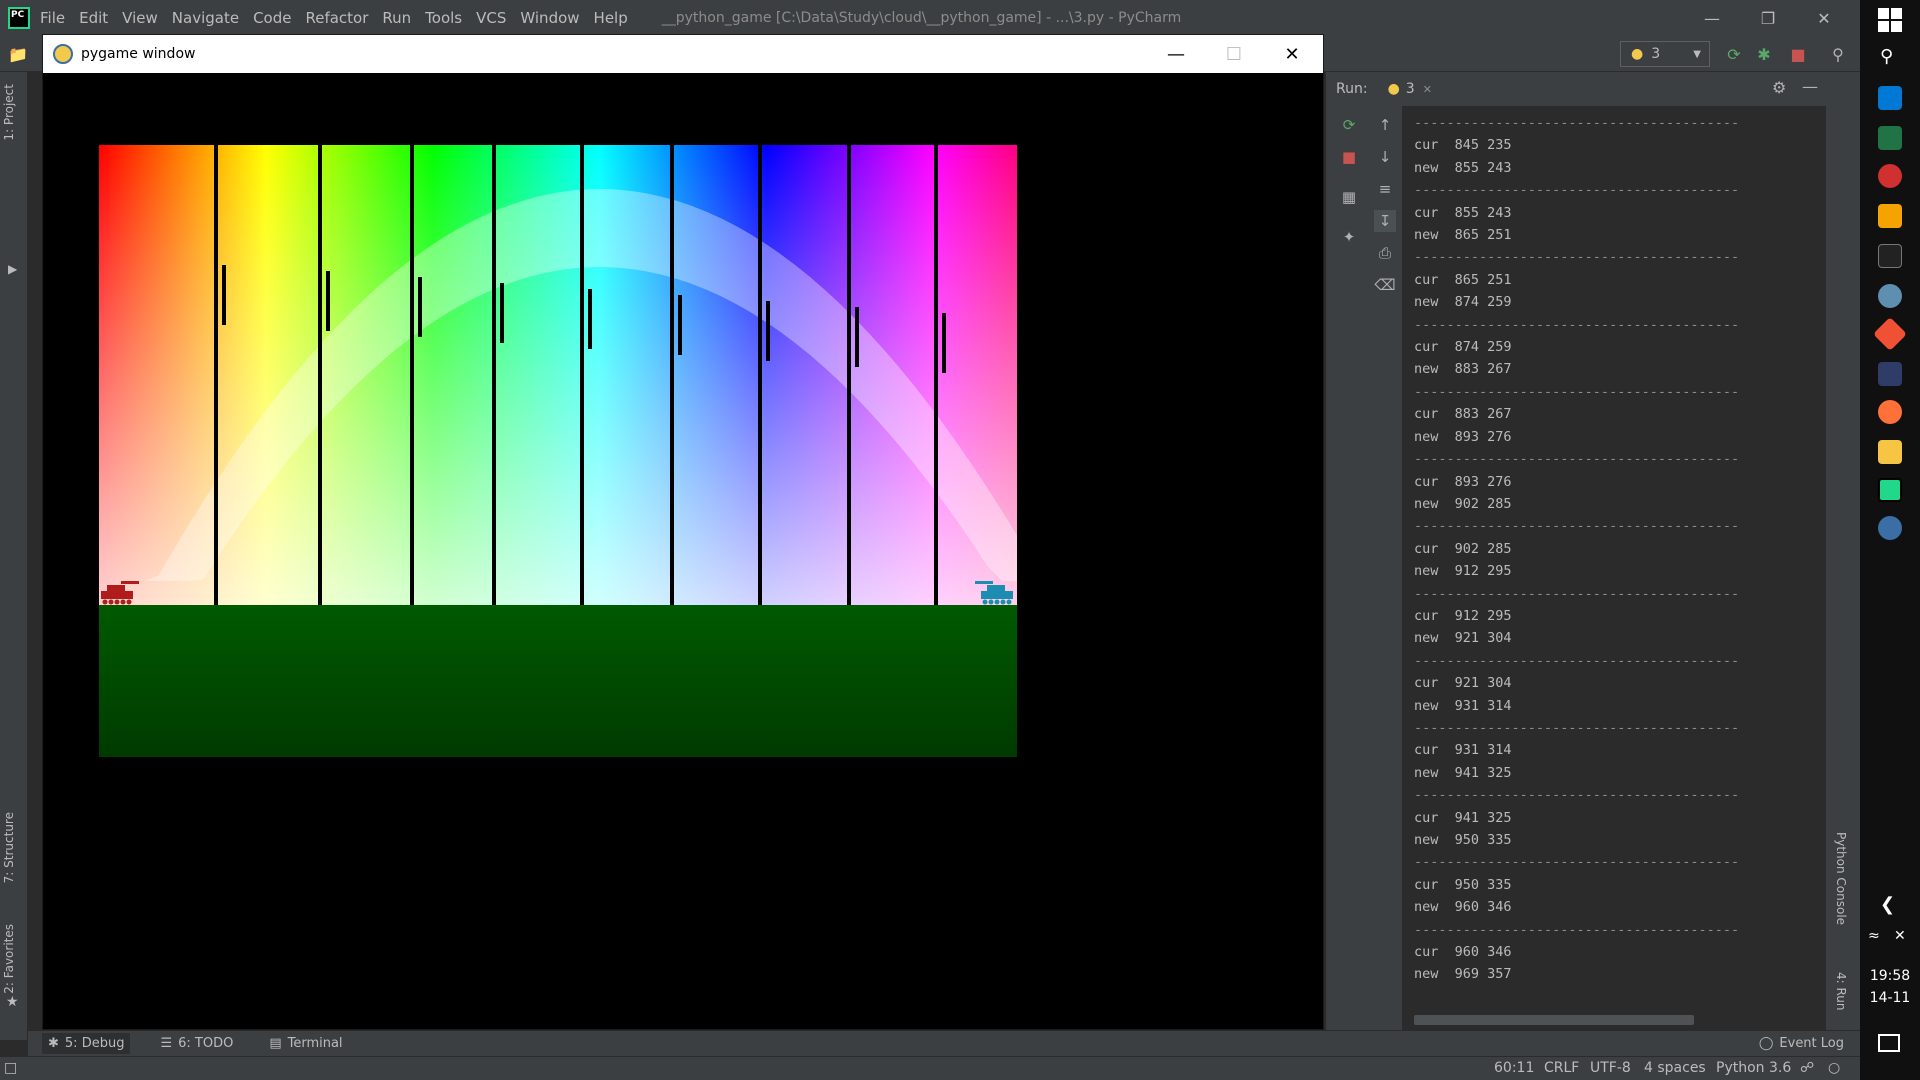  I want to click on pygame-close-button: ✕, so click(1292, 54).